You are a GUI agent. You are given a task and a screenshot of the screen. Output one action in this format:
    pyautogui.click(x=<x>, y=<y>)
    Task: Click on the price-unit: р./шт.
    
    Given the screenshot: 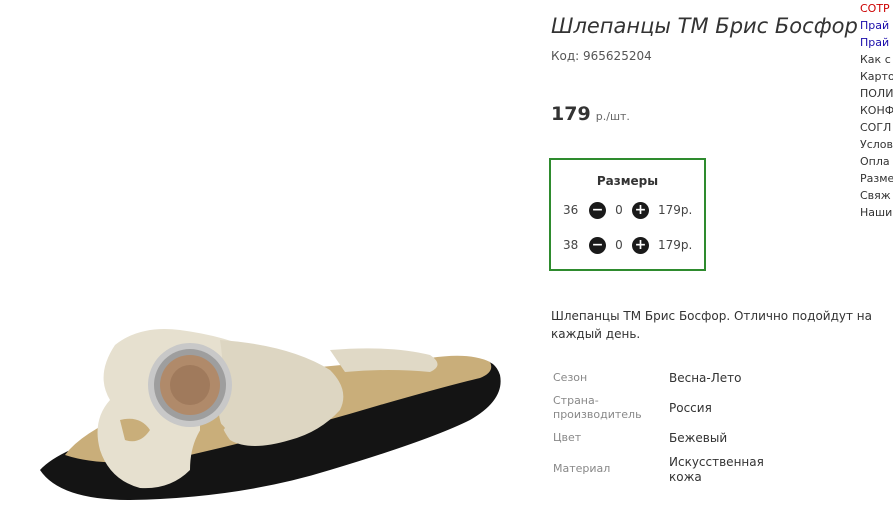 What is the action you would take?
    pyautogui.click(x=612, y=116)
    